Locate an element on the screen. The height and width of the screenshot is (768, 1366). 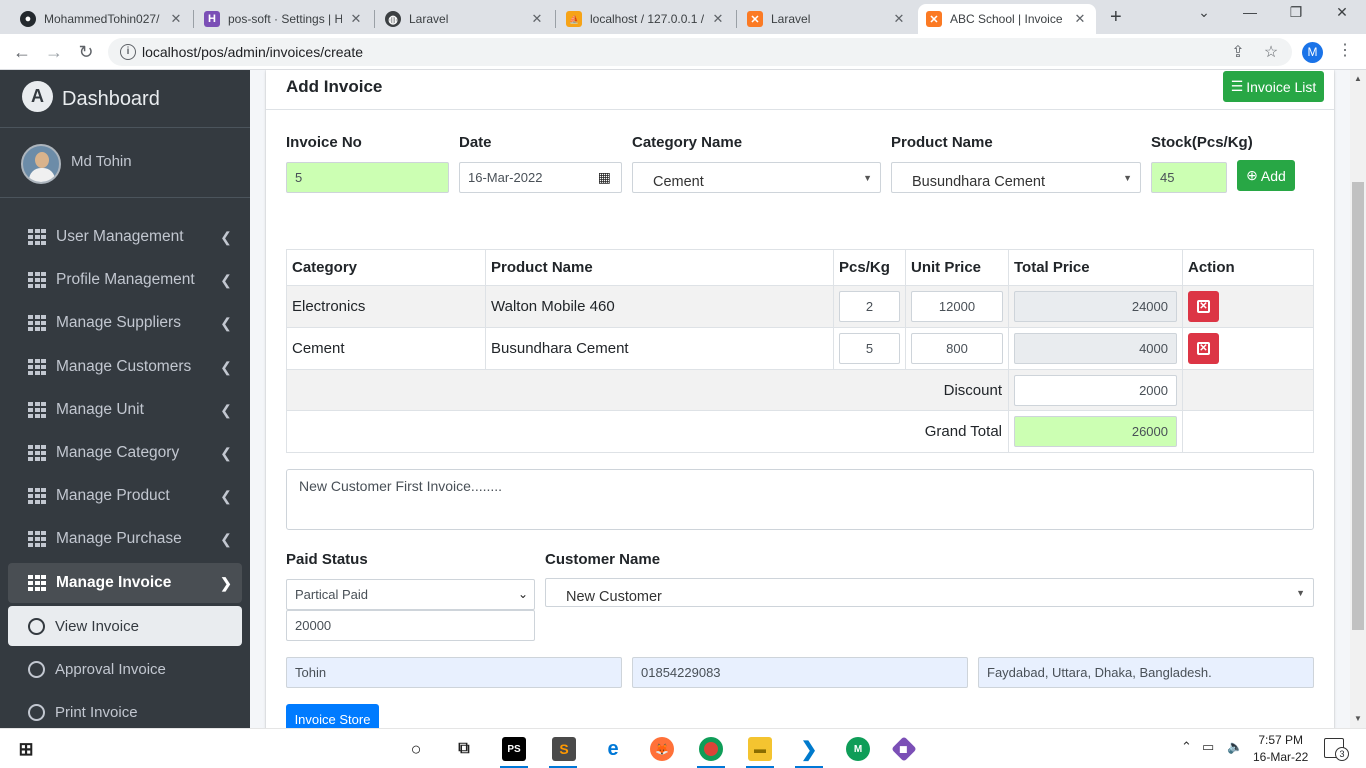
git-icon: ◆ is located at coordinates (904, 749).